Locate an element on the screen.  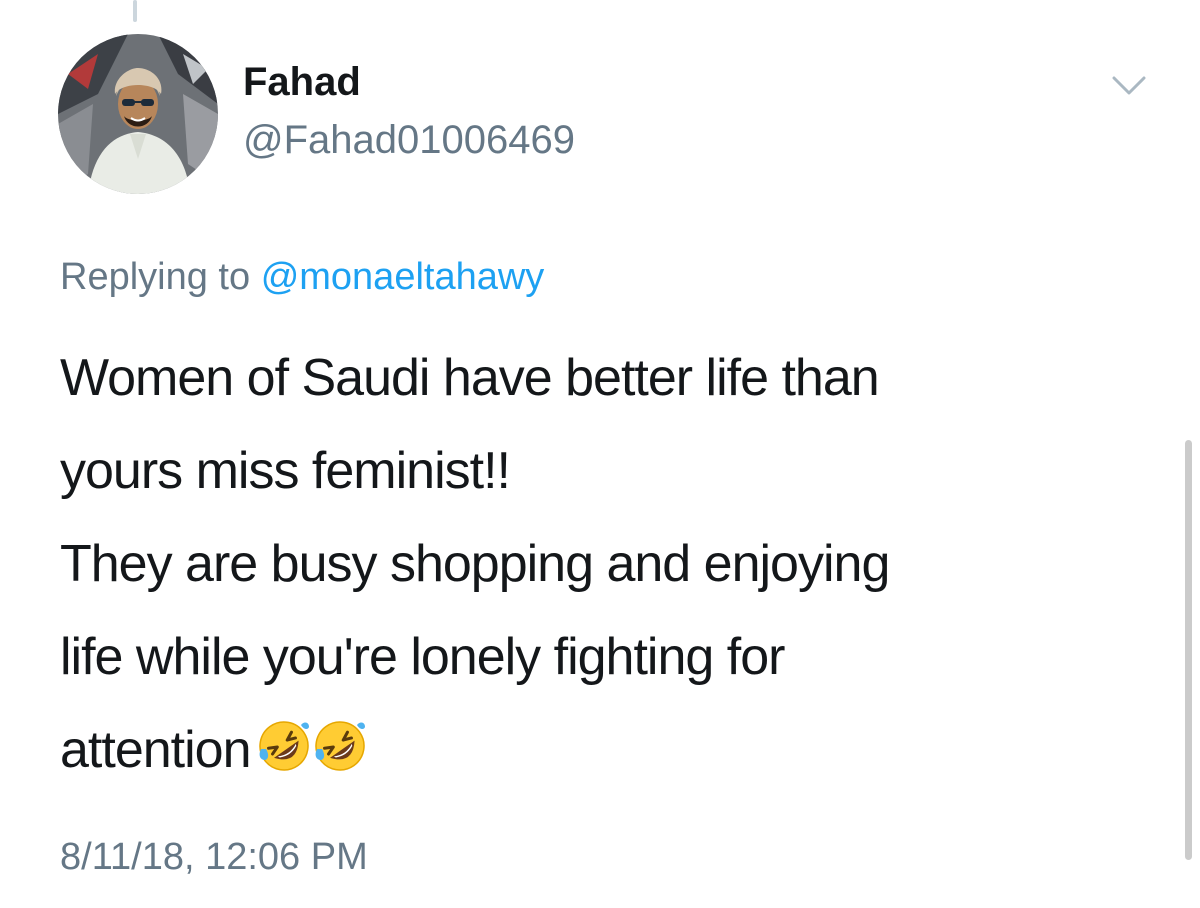
tweet-text-line: They are busy shopping and enjoying is located at coordinates (475, 564).